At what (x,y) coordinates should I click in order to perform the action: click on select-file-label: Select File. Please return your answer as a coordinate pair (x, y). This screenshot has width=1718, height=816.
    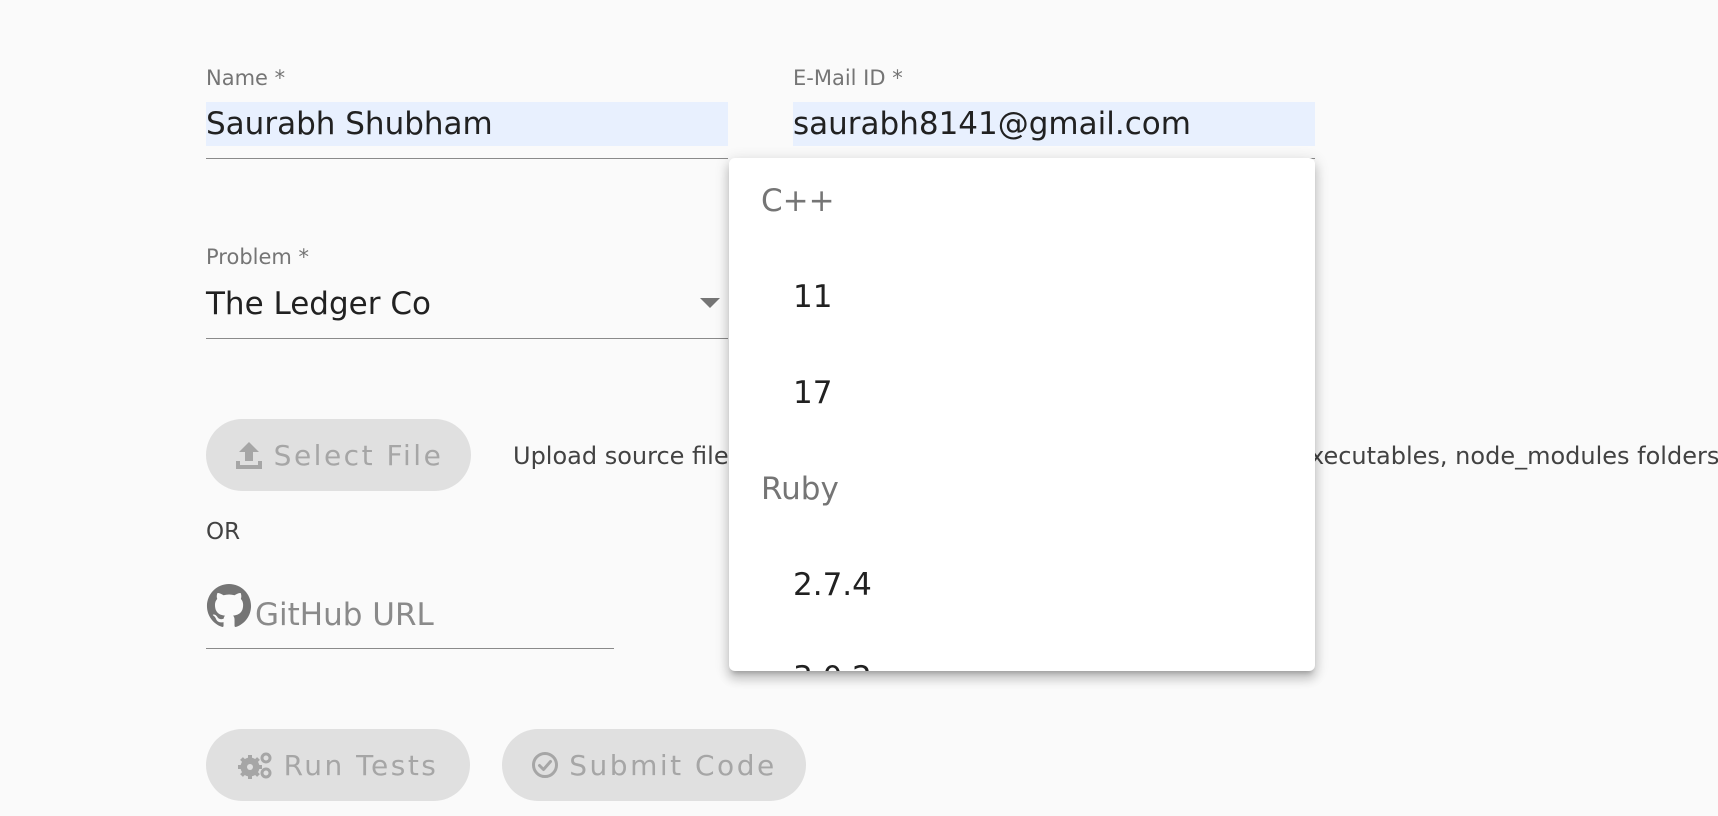
    Looking at the image, I should click on (358, 455).